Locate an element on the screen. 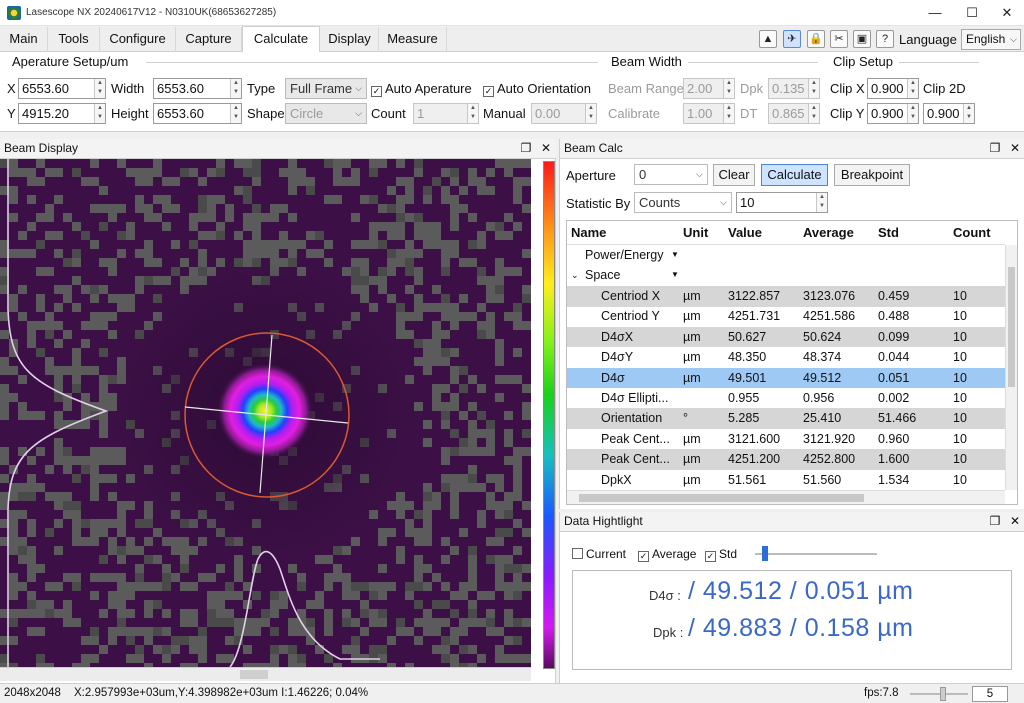 This screenshot has height=703, width=1024. height-input: 6553.60 ▲ ▼ is located at coordinates (197, 113).